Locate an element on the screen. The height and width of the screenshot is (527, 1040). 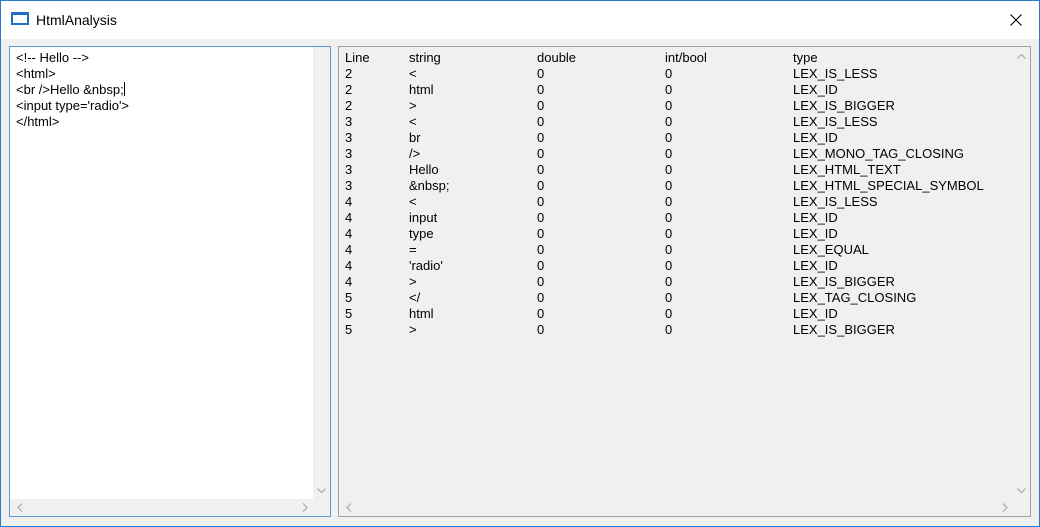
table-horizontal-scrollbar is located at coordinates (676, 507).